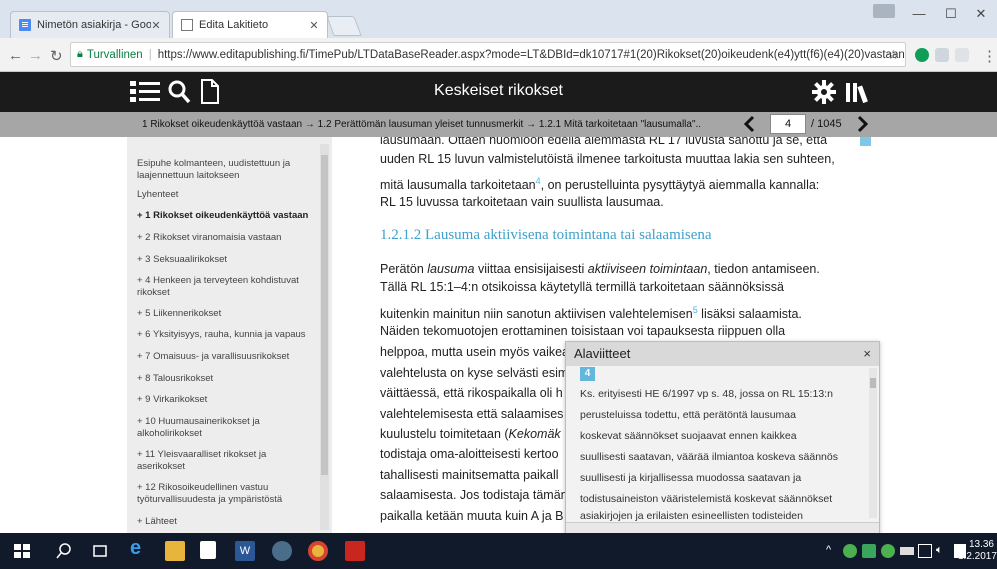  Describe the element at coordinates (647, 269) in the screenshot. I see `text-span: aktiiviseen toimintaan` at that location.